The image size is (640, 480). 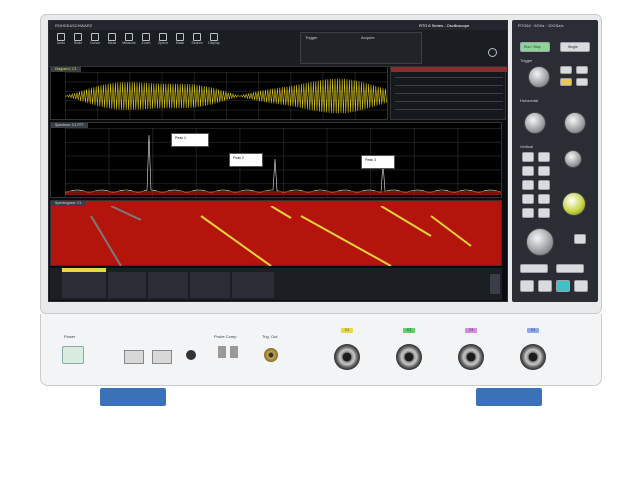 What do you see at coordinates (495, 284) in the screenshot?
I see `menu-button` at bounding box center [495, 284].